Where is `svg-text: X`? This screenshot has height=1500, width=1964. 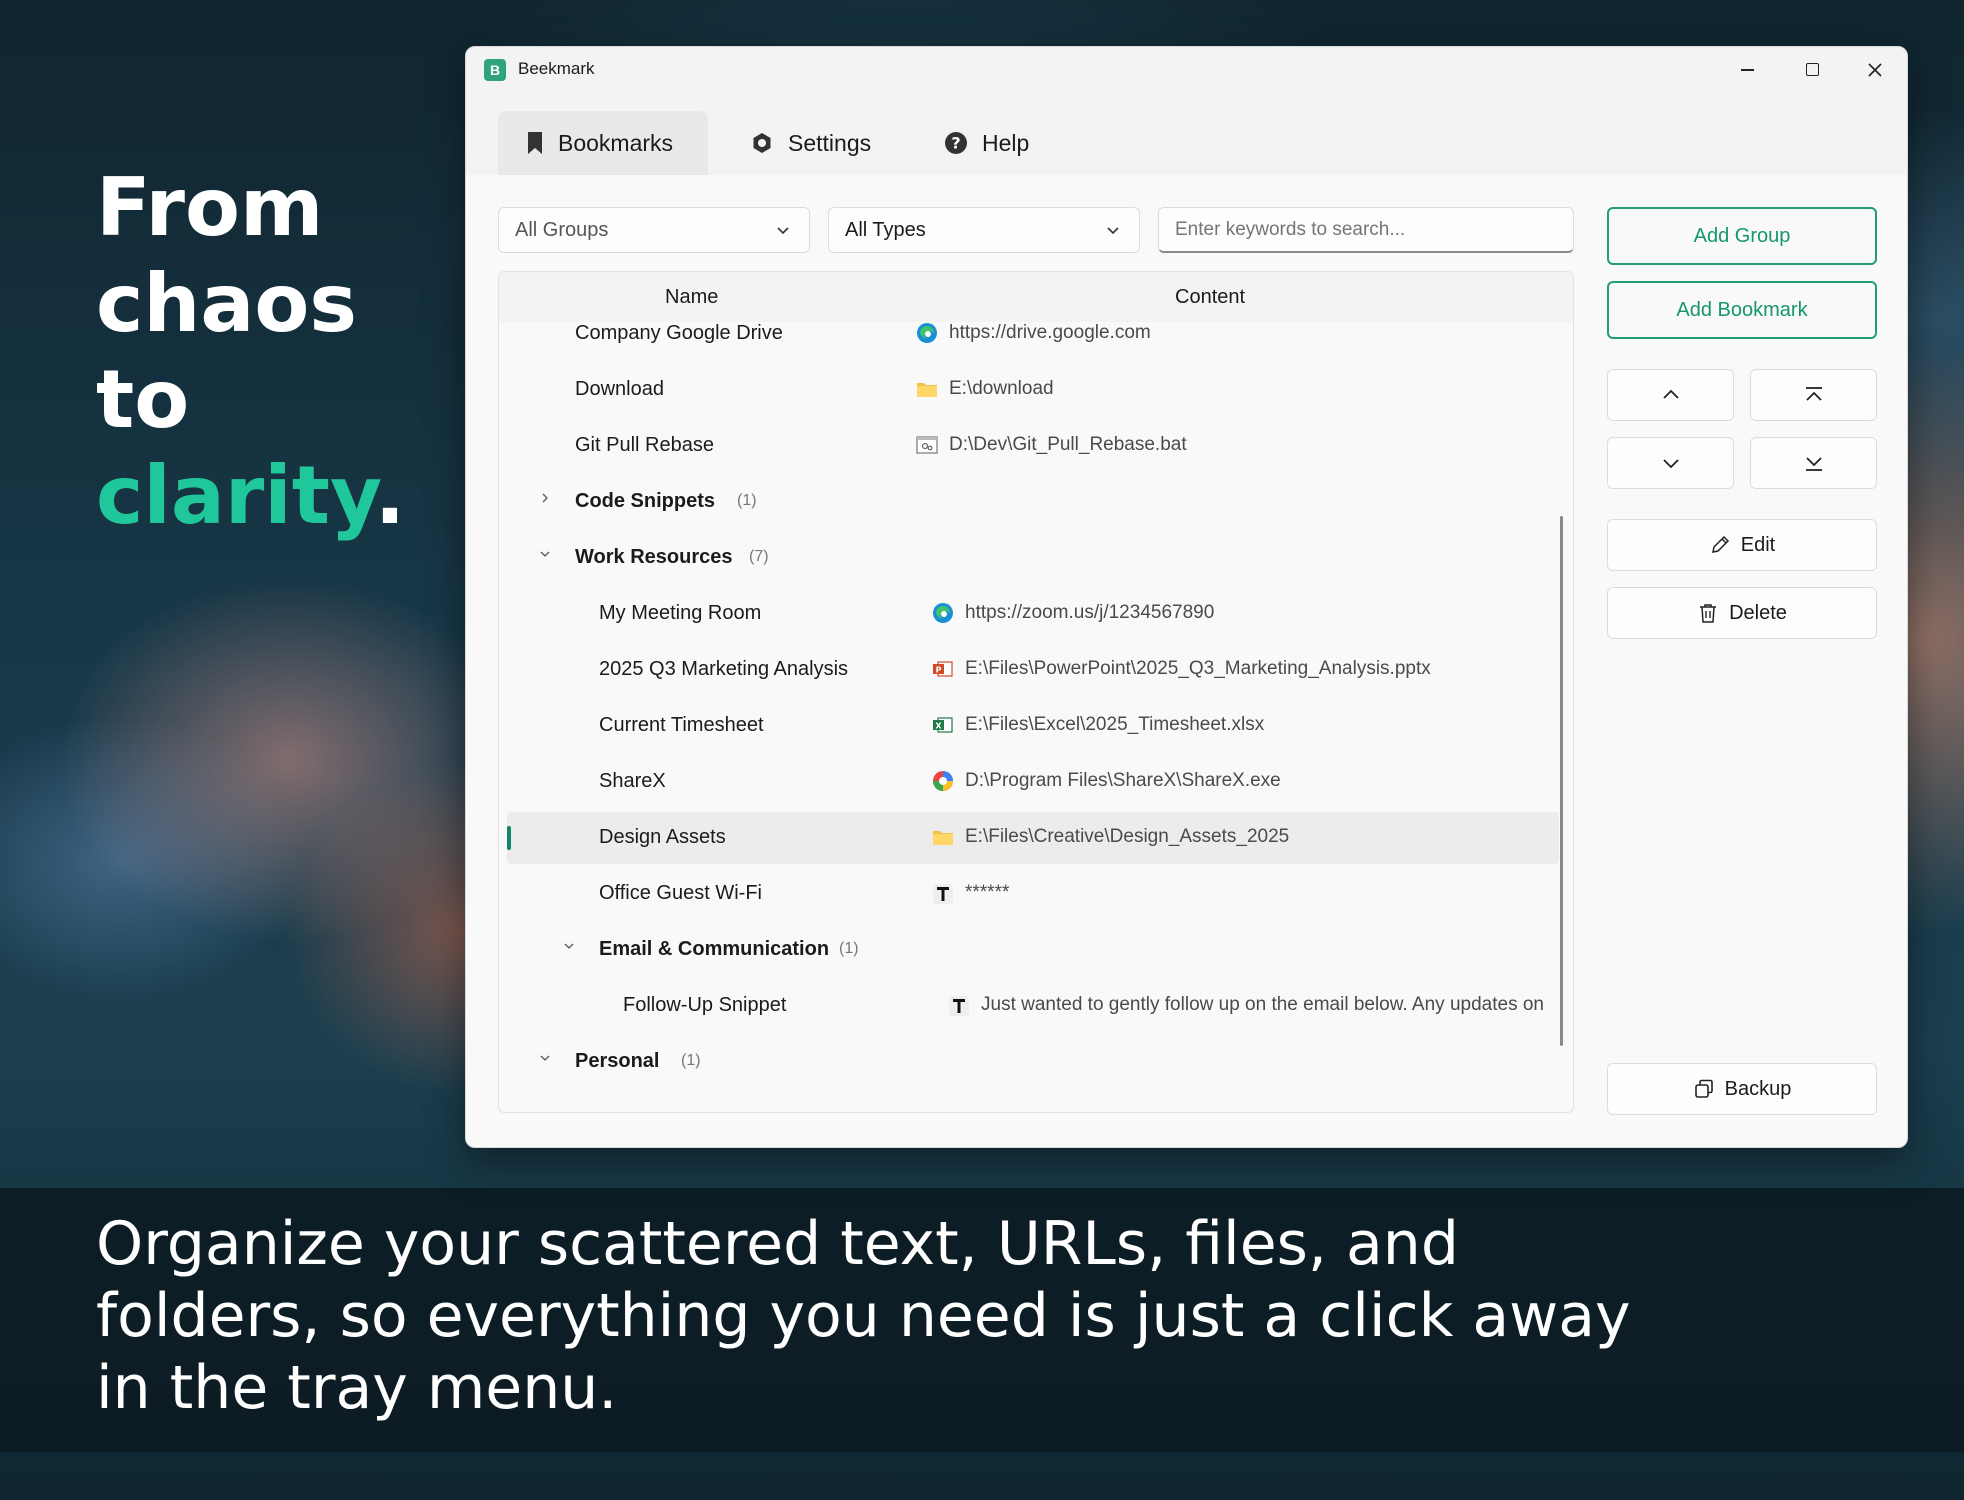 svg-text: X is located at coordinates (938, 726).